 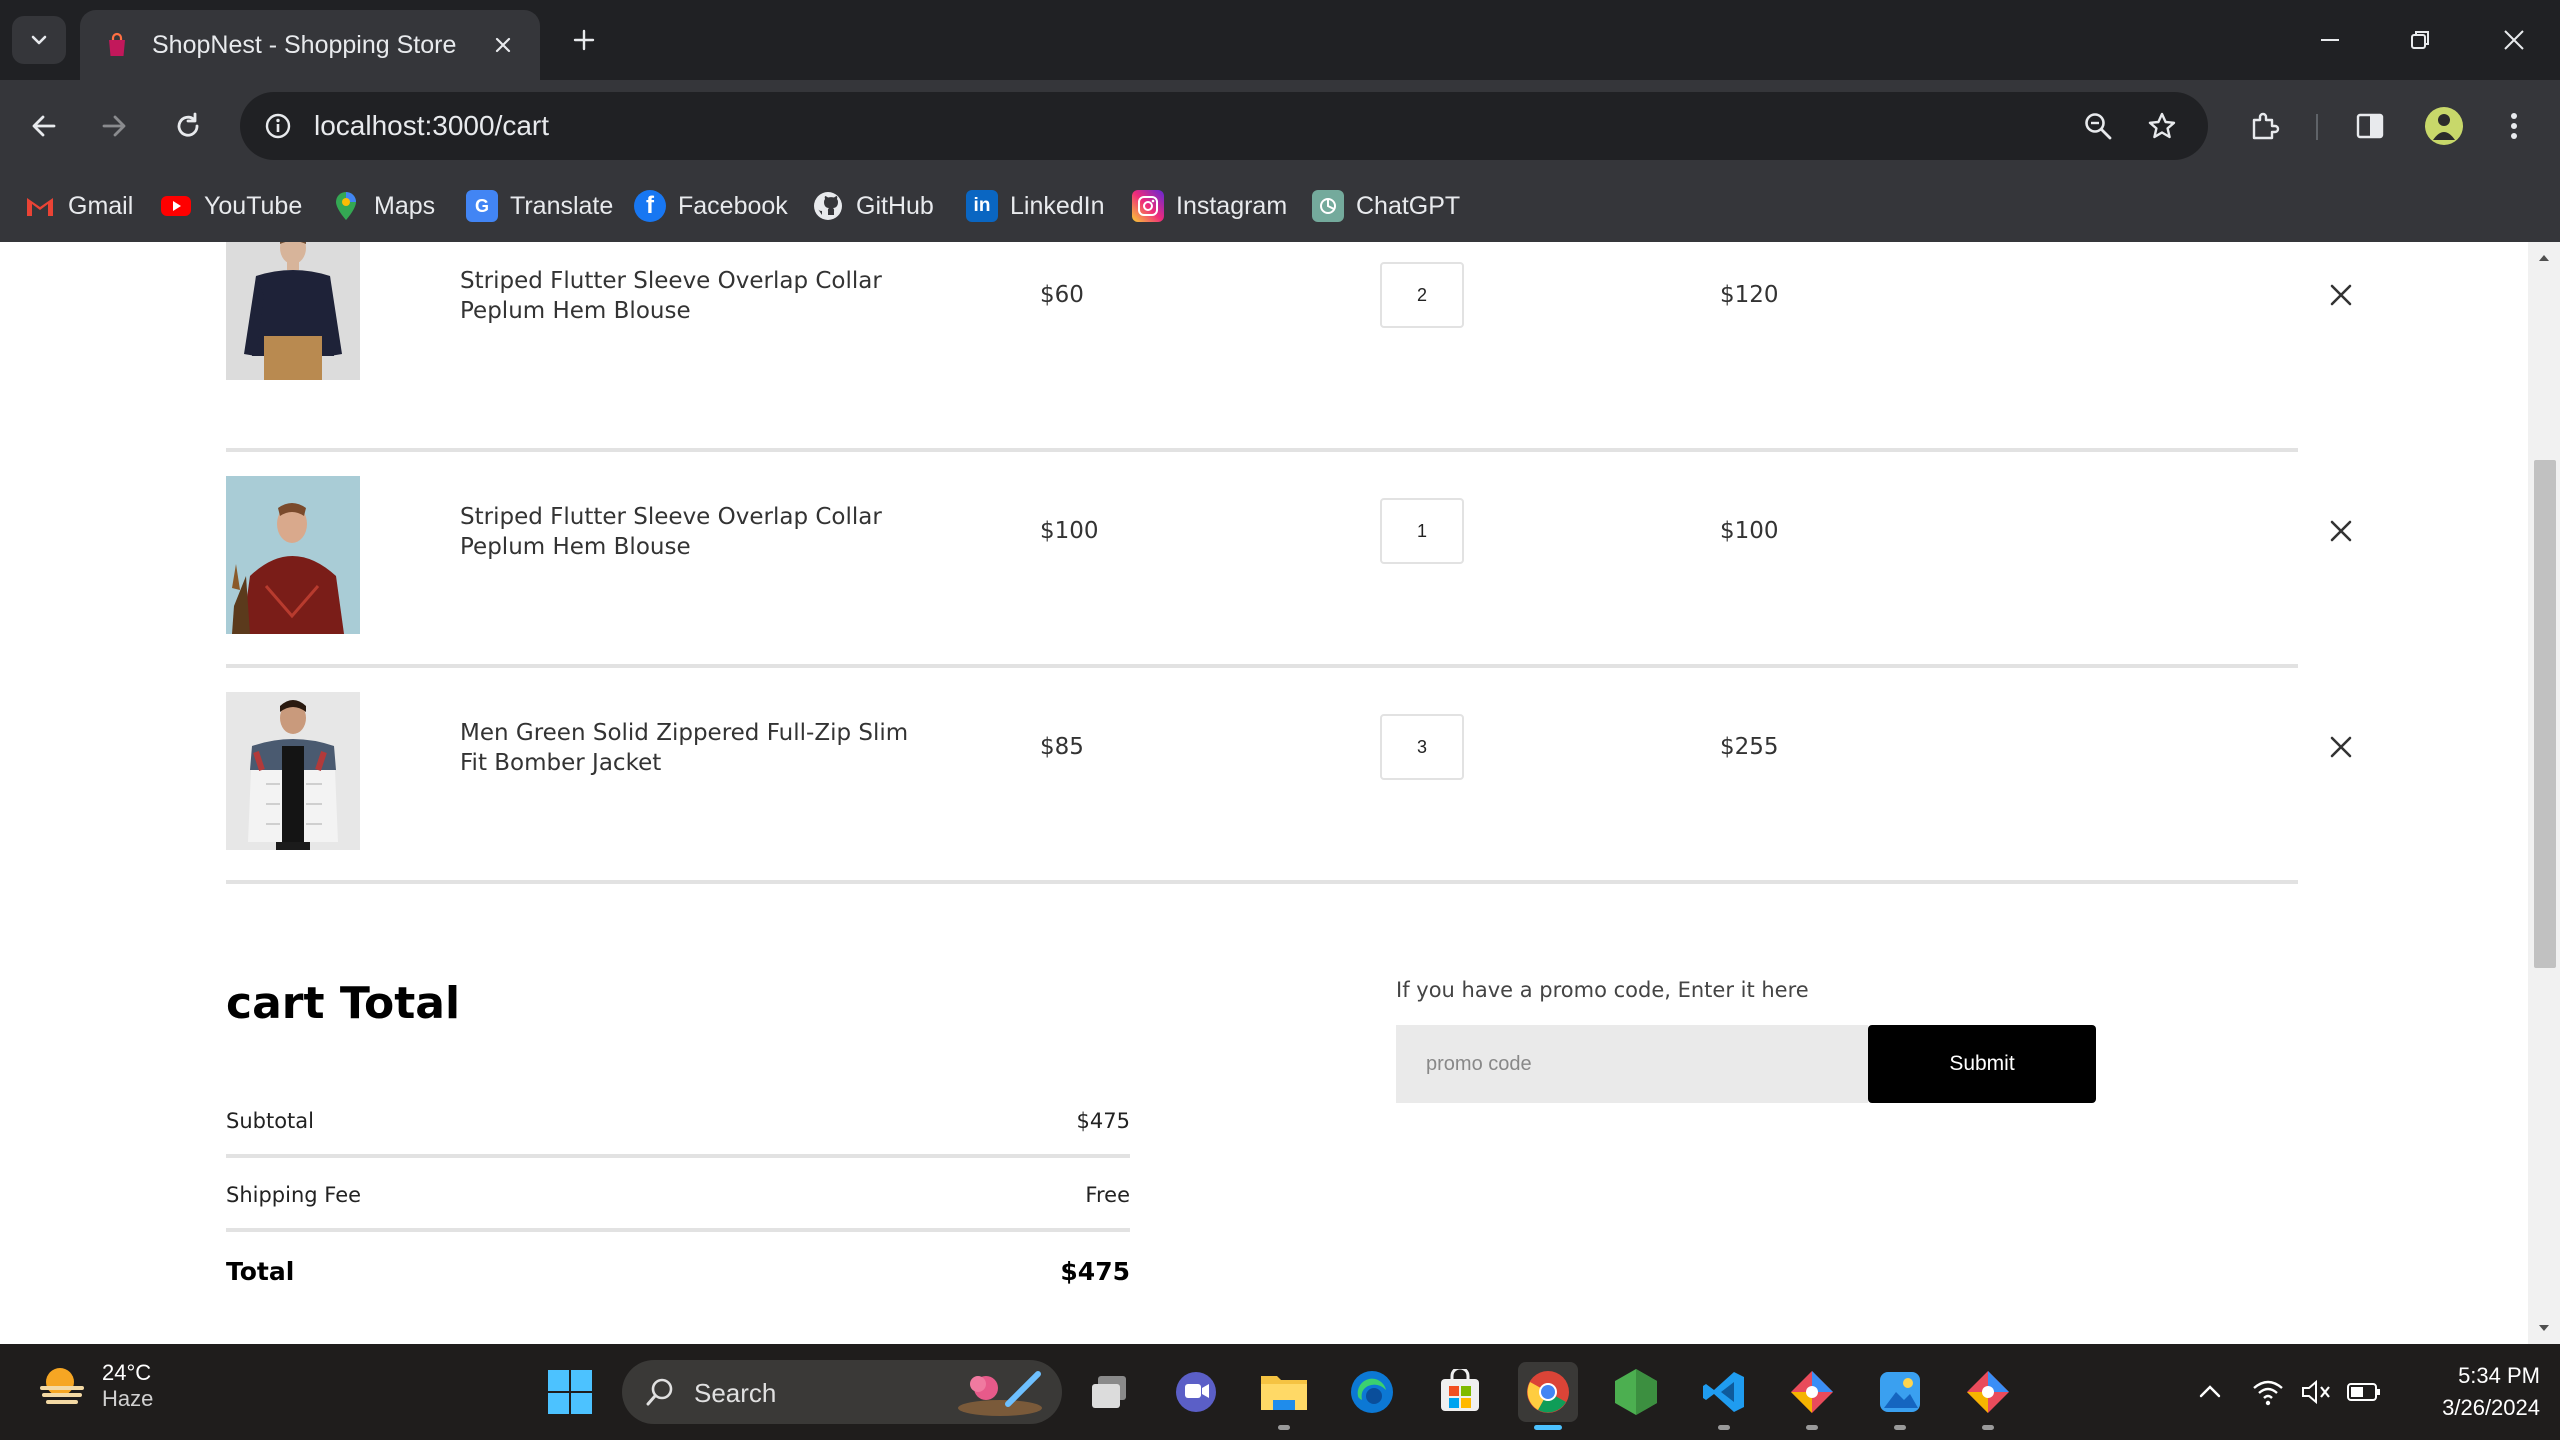 I want to click on tab-title: ShopNest - Shopping Store, so click(x=304, y=44).